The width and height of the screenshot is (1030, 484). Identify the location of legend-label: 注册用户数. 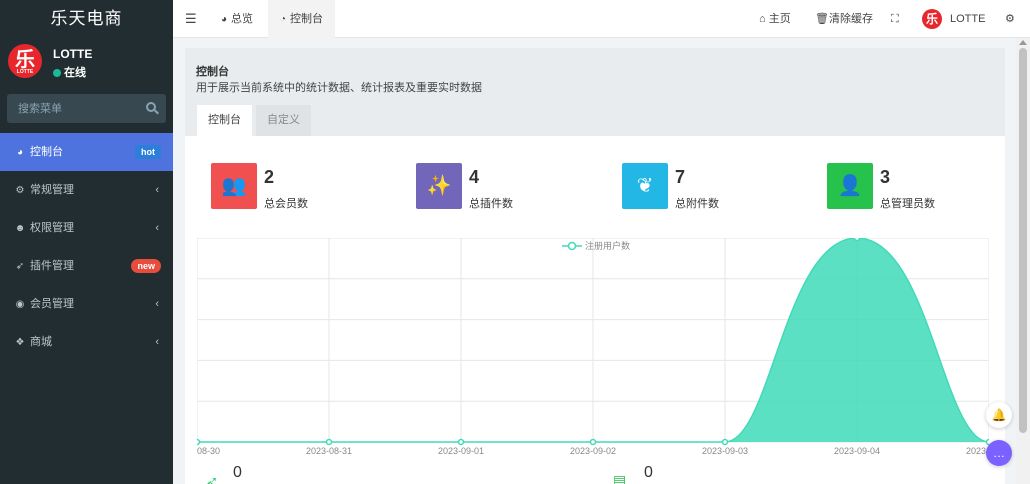
(607, 245).